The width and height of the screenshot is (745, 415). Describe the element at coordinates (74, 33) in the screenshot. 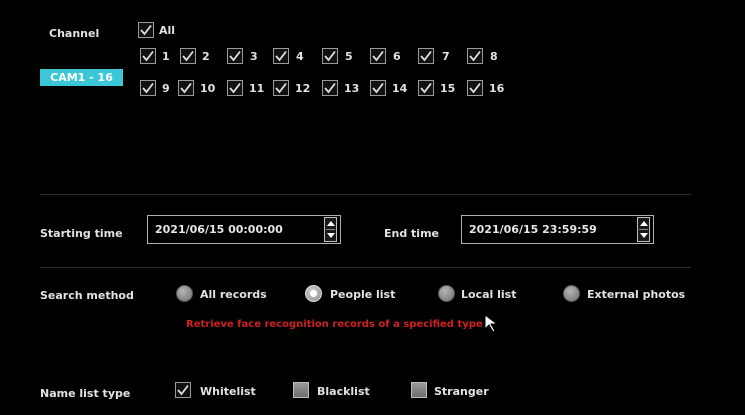

I see `channel-label: Channel` at that location.